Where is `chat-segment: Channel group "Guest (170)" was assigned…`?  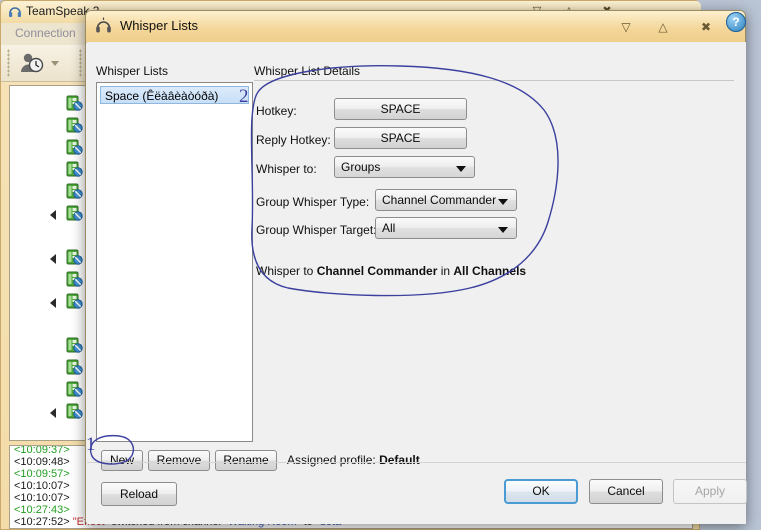 chat-segment: Channel group "Guest (170)" was assigned… is located at coordinates (186, 528).